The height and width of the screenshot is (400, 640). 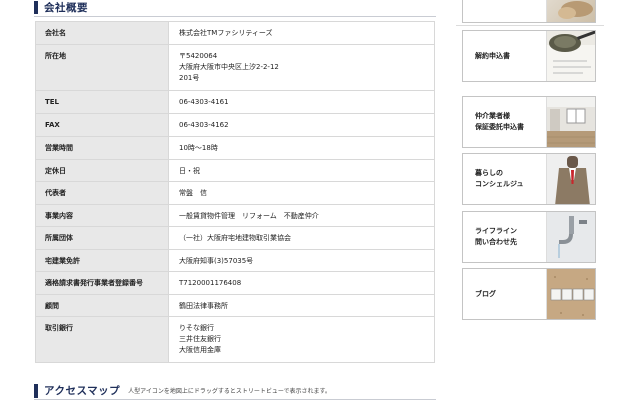 I want to click on table-row: FAX 06-4303-4162, so click(x=235, y=125).